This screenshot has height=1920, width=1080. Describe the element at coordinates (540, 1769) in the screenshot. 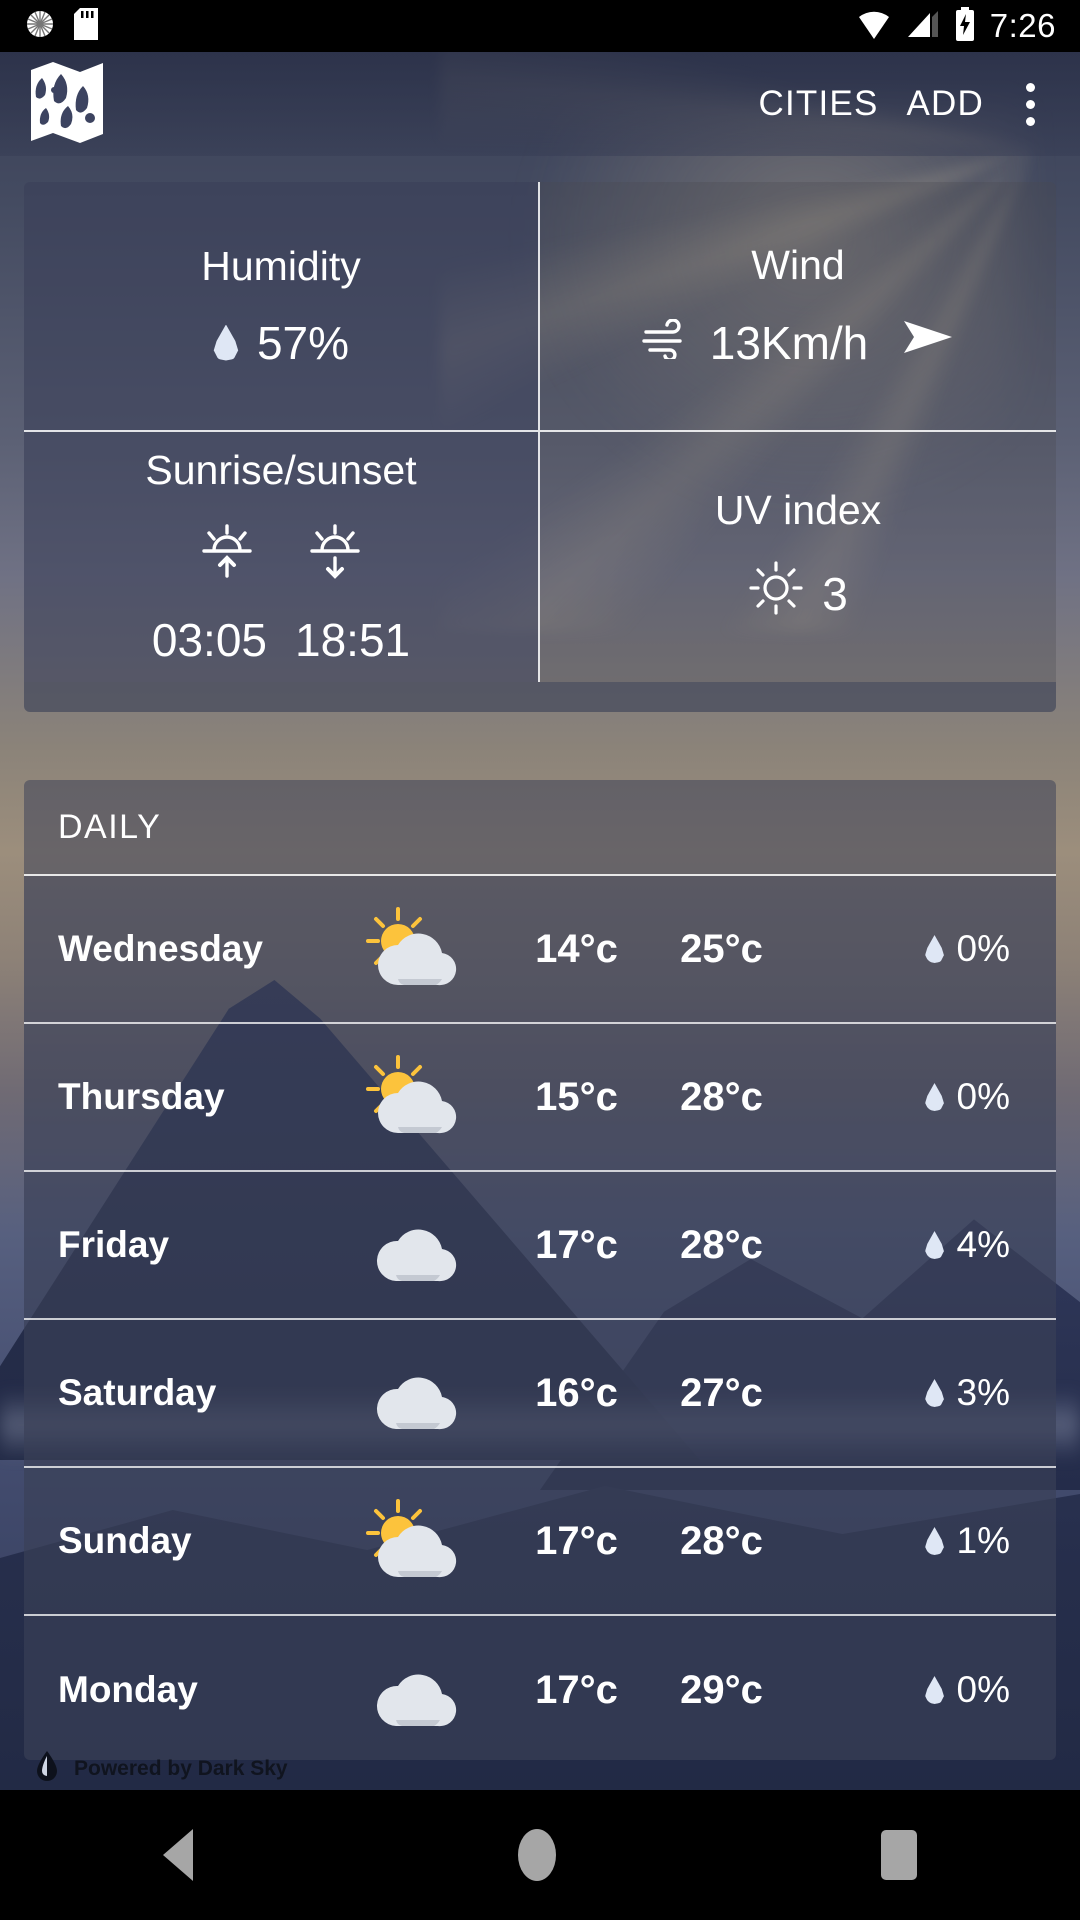

I see `attribution-footer: Powered by Dark Sky` at that location.